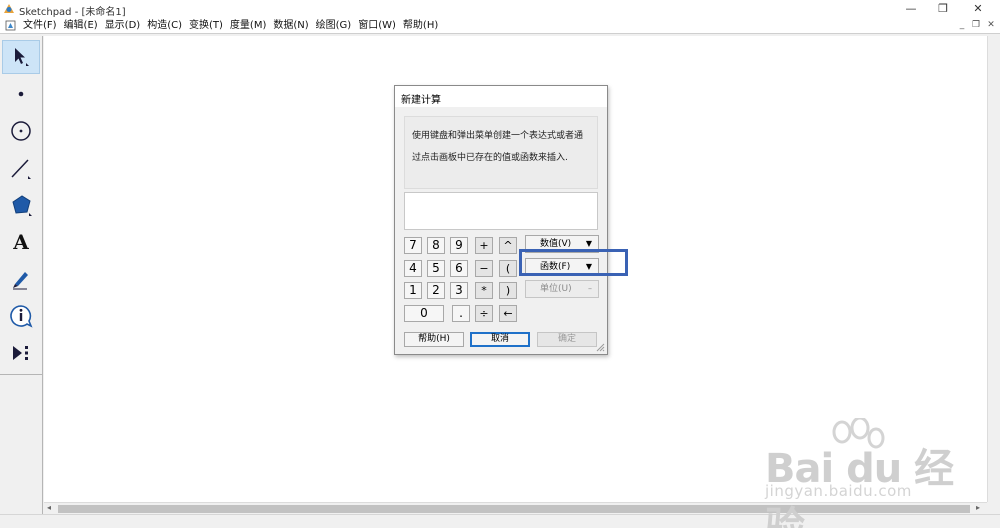 The image size is (1000, 528). What do you see at coordinates (508, 245) in the screenshot?
I see `key-power: ^` at bounding box center [508, 245].